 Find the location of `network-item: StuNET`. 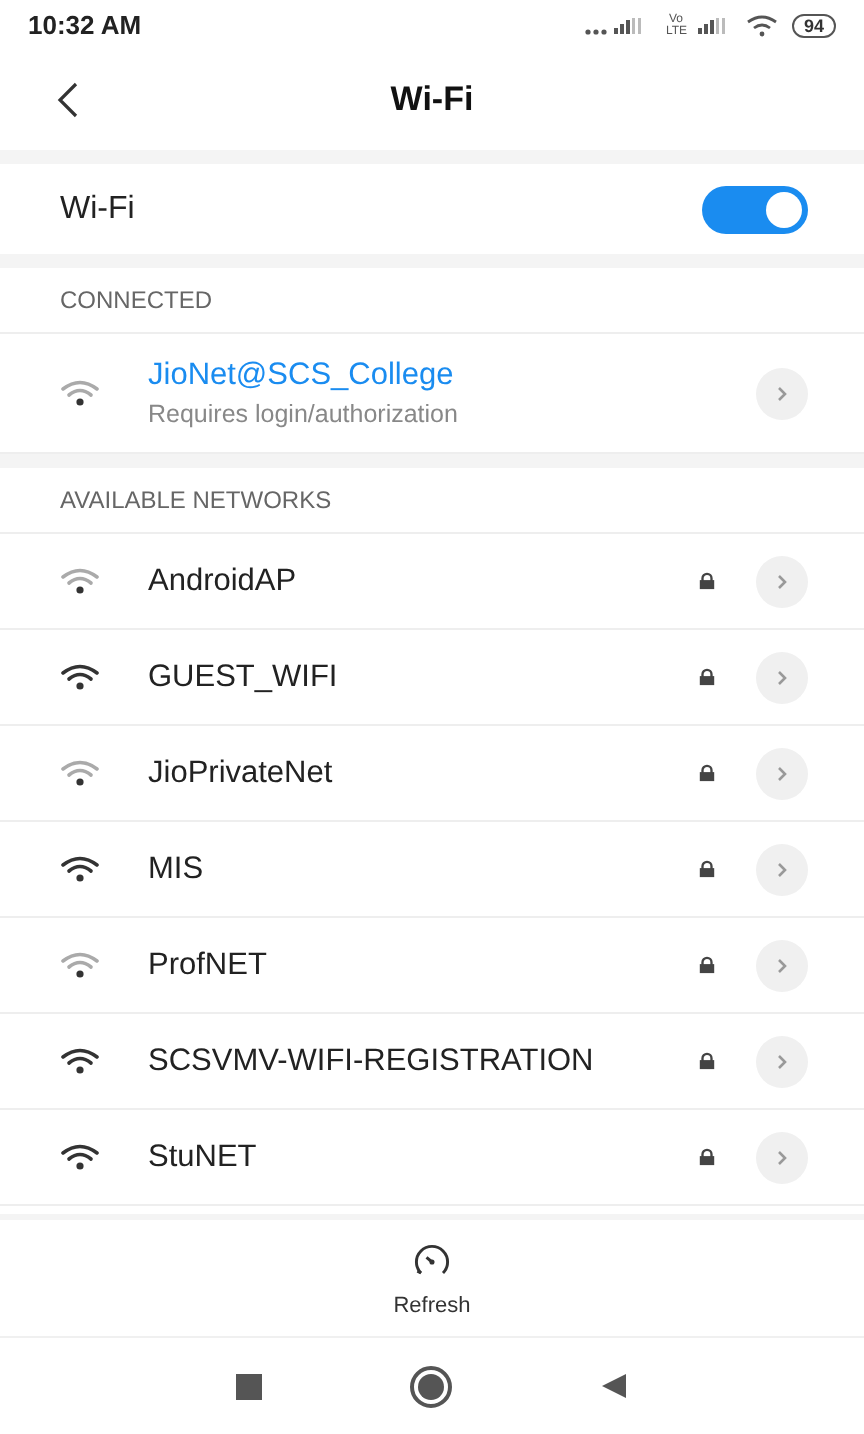

network-item: StuNET is located at coordinates (432, 1158).